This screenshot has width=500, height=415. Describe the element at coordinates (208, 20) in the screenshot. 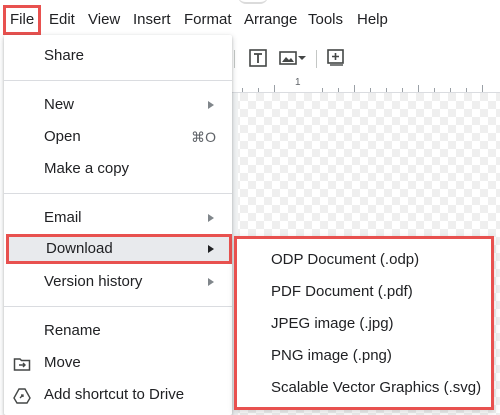

I see `menu-format: Format` at that location.